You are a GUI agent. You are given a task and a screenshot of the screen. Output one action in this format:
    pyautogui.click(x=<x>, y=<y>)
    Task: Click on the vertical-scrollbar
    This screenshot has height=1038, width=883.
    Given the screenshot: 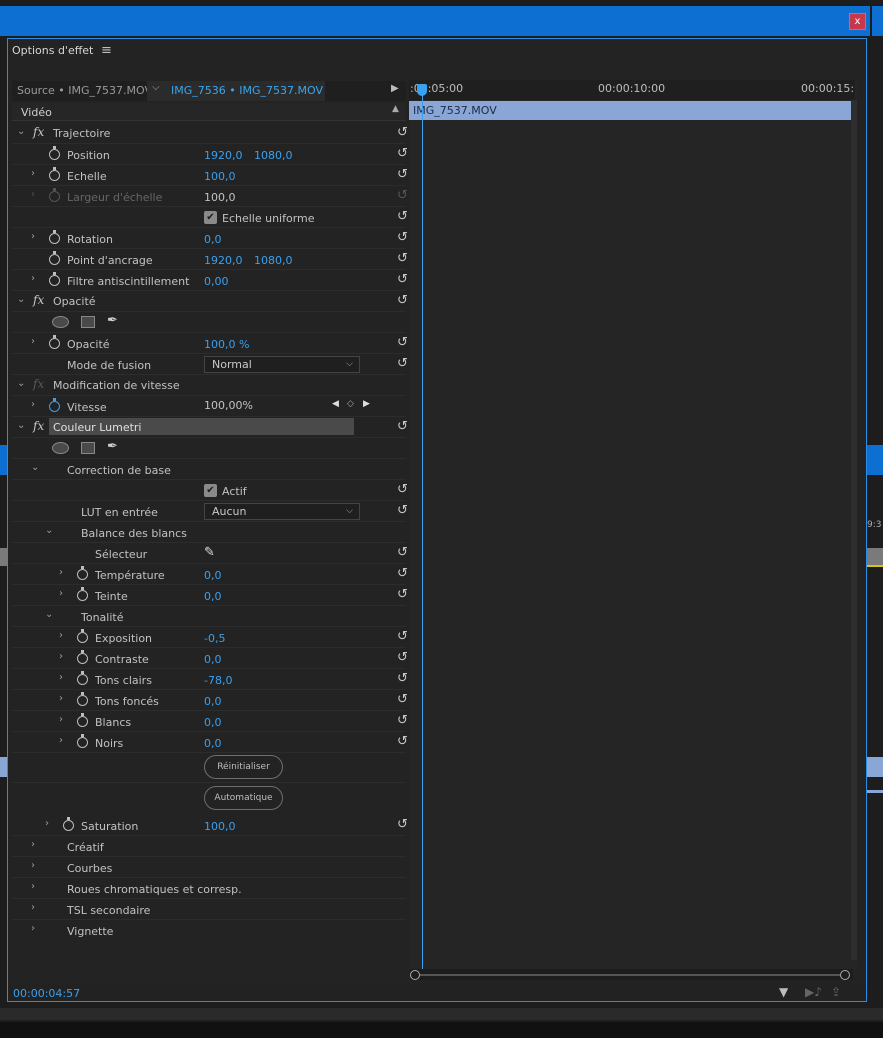 What is the action you would take?
    pyautogui.click(x=854, y=530)
    